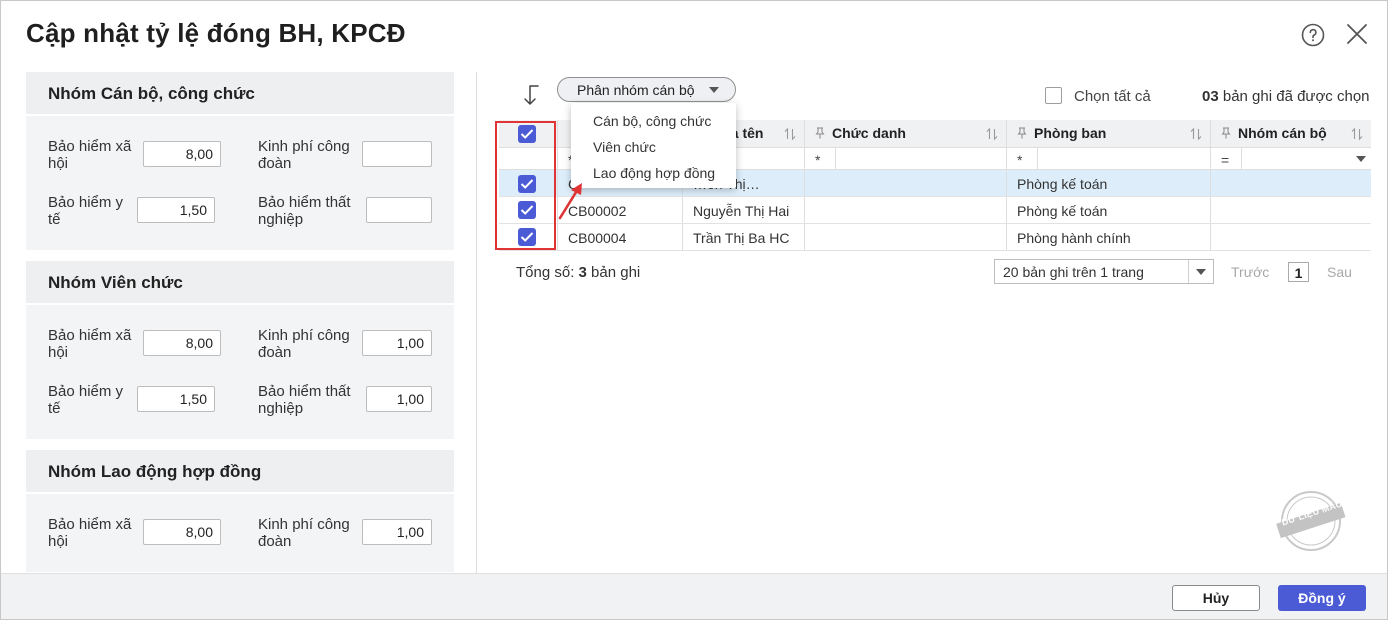 The height and width of the screenshot is (620, 1388). Describe the element at coordinates (1250, 272) in the screenshot. I see `prev-page-button: Trước` at that location.